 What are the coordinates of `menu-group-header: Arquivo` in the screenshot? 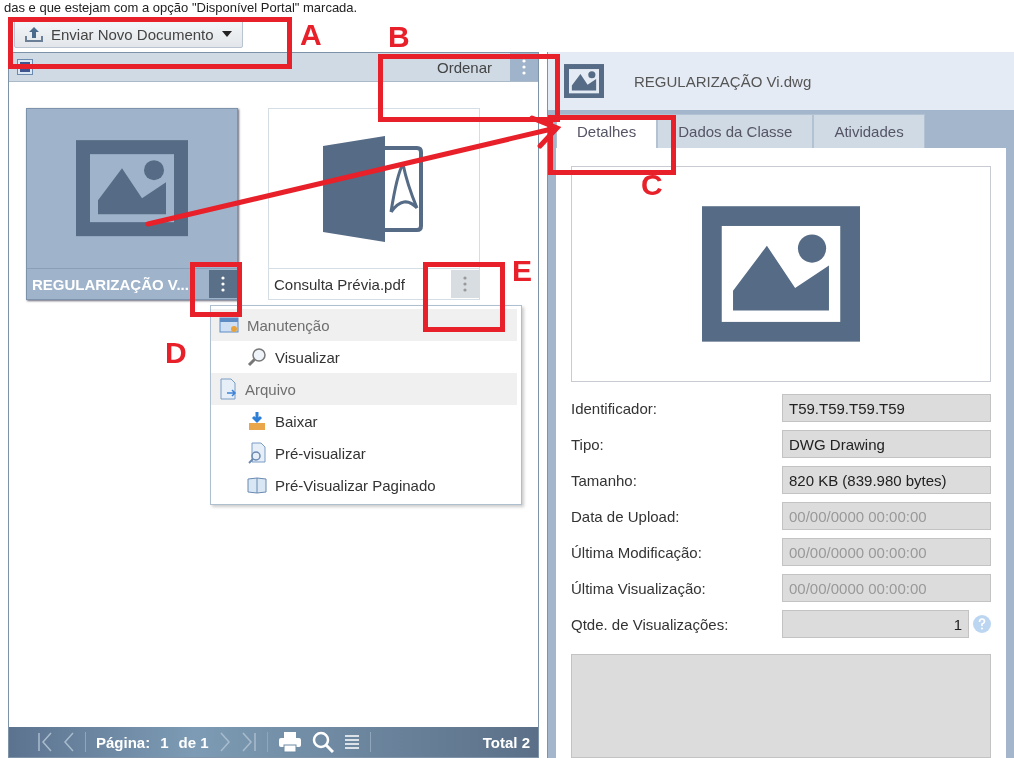 It's located at (364, 389).